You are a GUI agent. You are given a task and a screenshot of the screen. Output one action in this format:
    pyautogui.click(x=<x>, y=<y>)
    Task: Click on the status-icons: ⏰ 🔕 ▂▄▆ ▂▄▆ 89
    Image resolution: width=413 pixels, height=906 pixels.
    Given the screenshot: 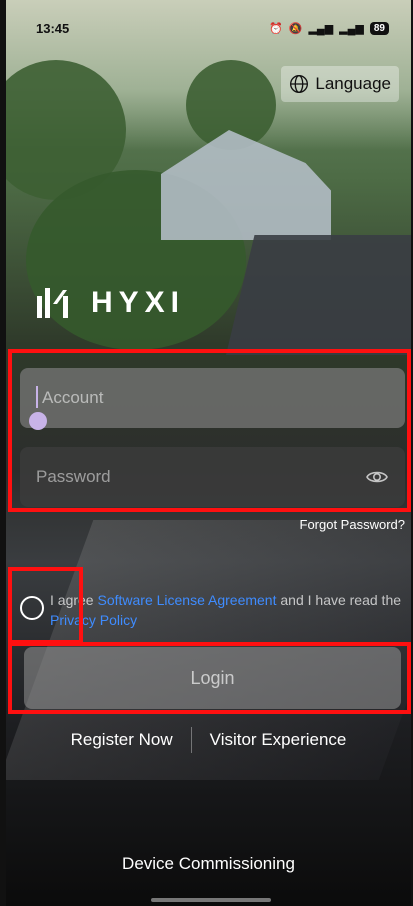 What is the action you would take?
    pyautogui.click(x=329, y=28)
    